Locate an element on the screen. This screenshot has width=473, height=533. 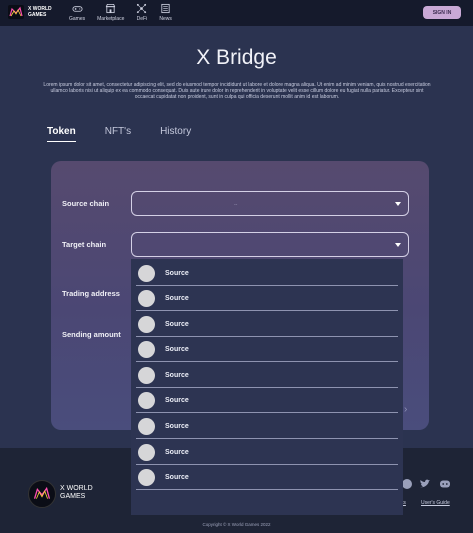
bridge-tabs: Token NFT's History is located at coordinates (133, 134).